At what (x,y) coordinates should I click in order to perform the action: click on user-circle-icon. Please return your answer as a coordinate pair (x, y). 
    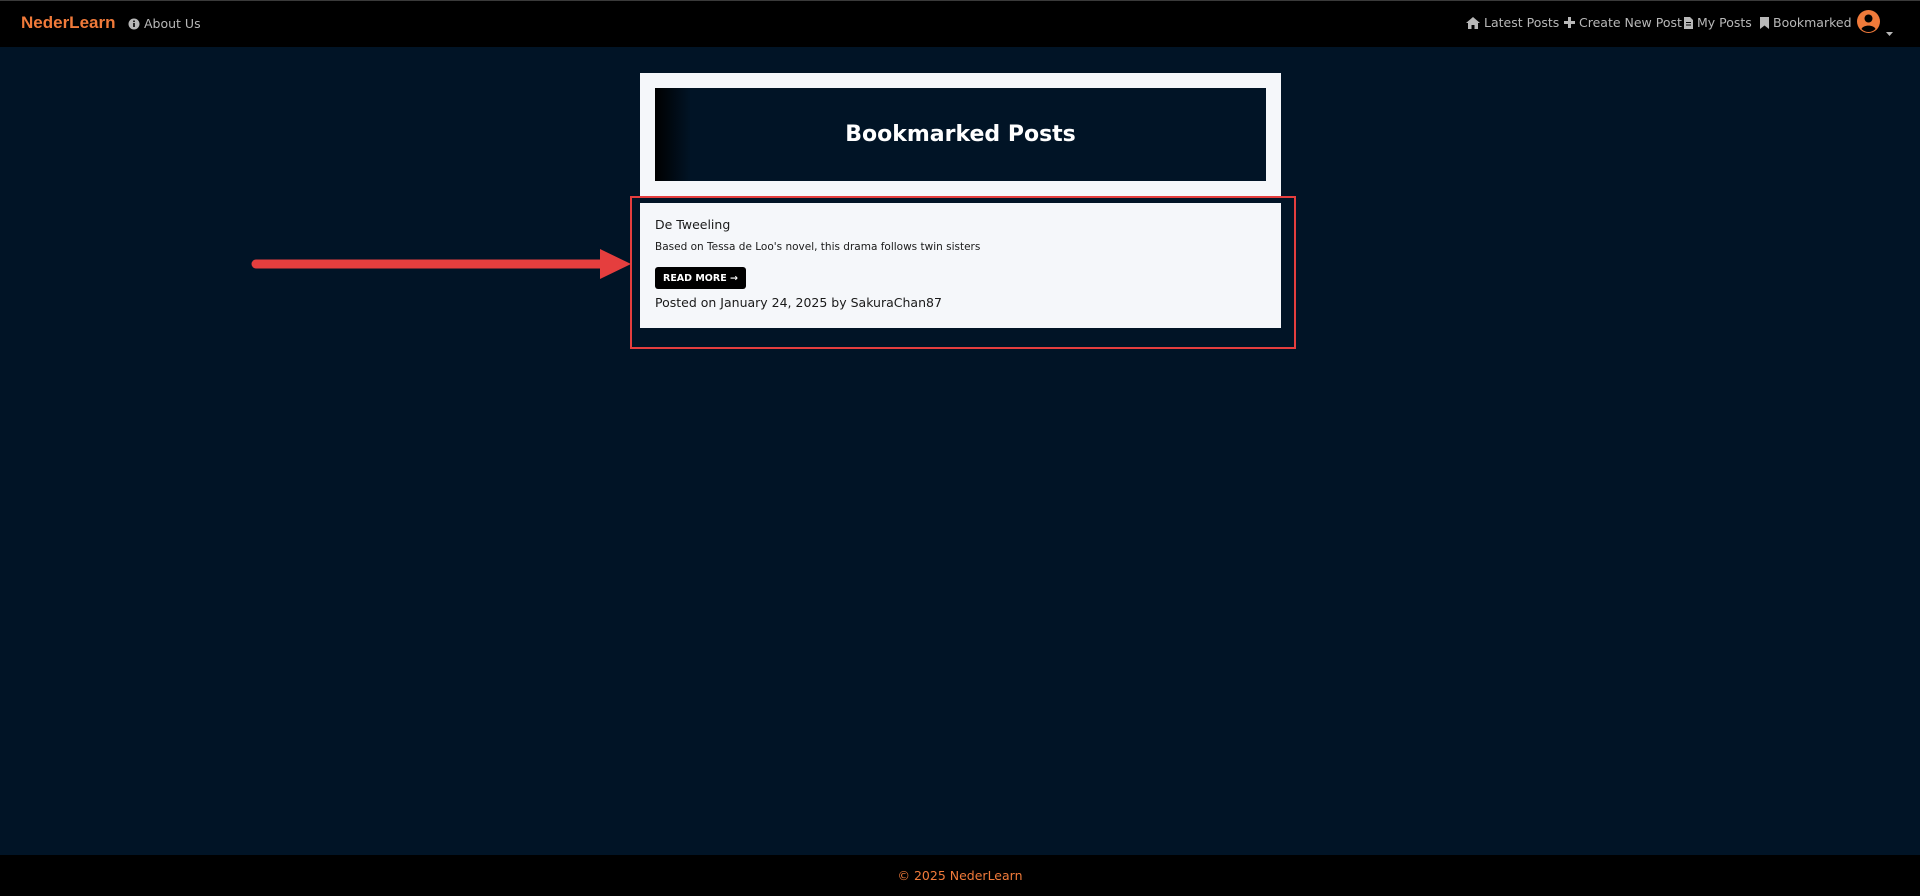
    Looking at the image, I should click on (1868, 23).